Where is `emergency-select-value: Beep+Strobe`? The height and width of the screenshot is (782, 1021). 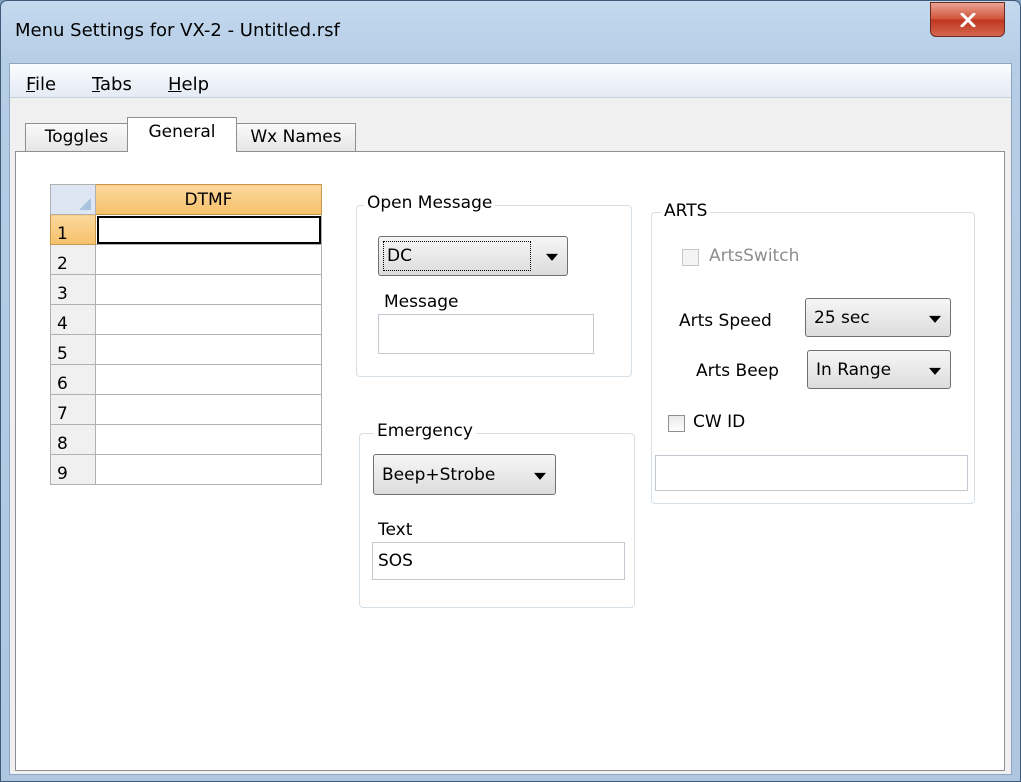 emergency-select-value: Beep+Strobe is located at coordinates (439, 474).